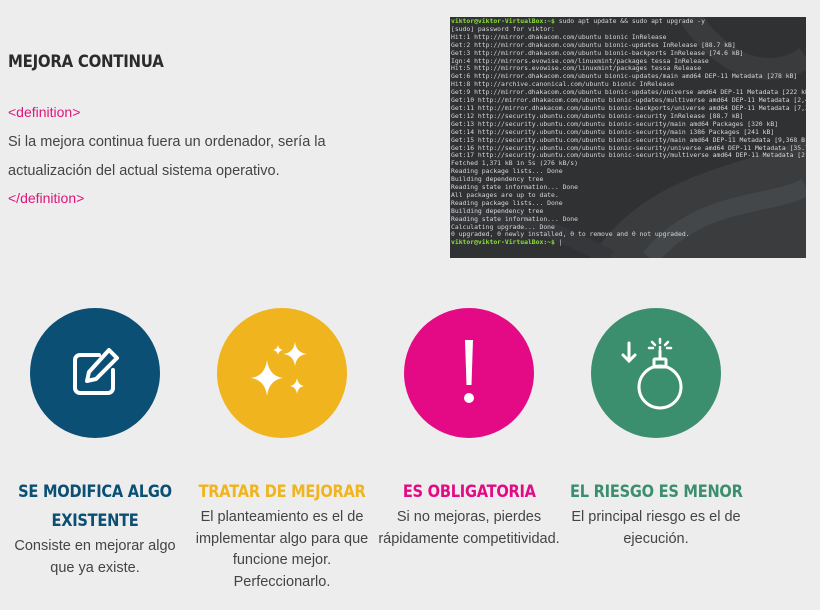 This screenshot has height=610, width=820. I want to click on exclamation-icon, so click(469, 373).